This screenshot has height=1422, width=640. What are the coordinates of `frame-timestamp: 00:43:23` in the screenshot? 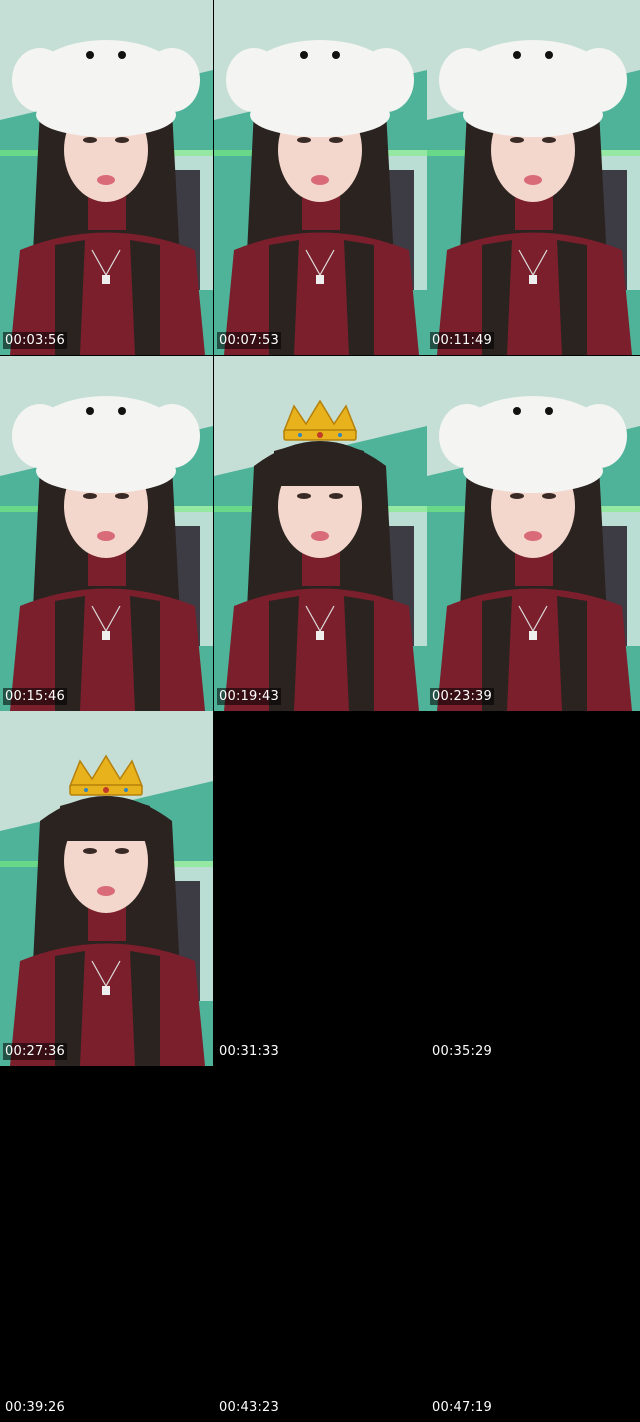 It's located at (249, 1407).